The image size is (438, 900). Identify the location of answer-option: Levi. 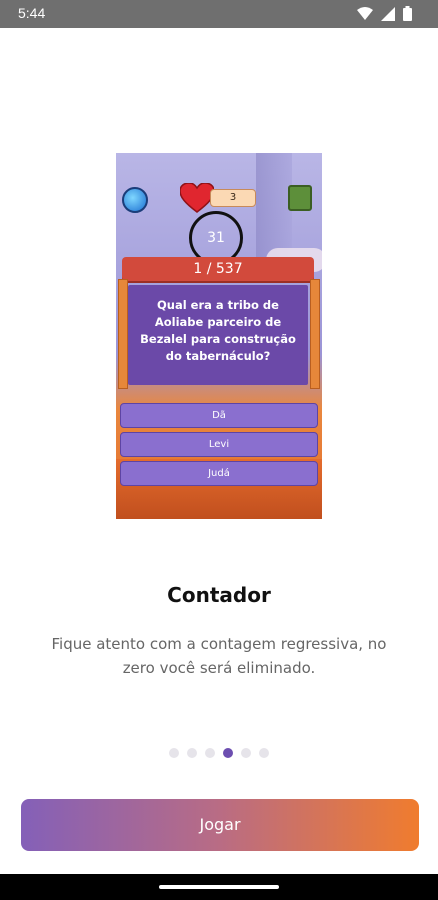
(219, 444).